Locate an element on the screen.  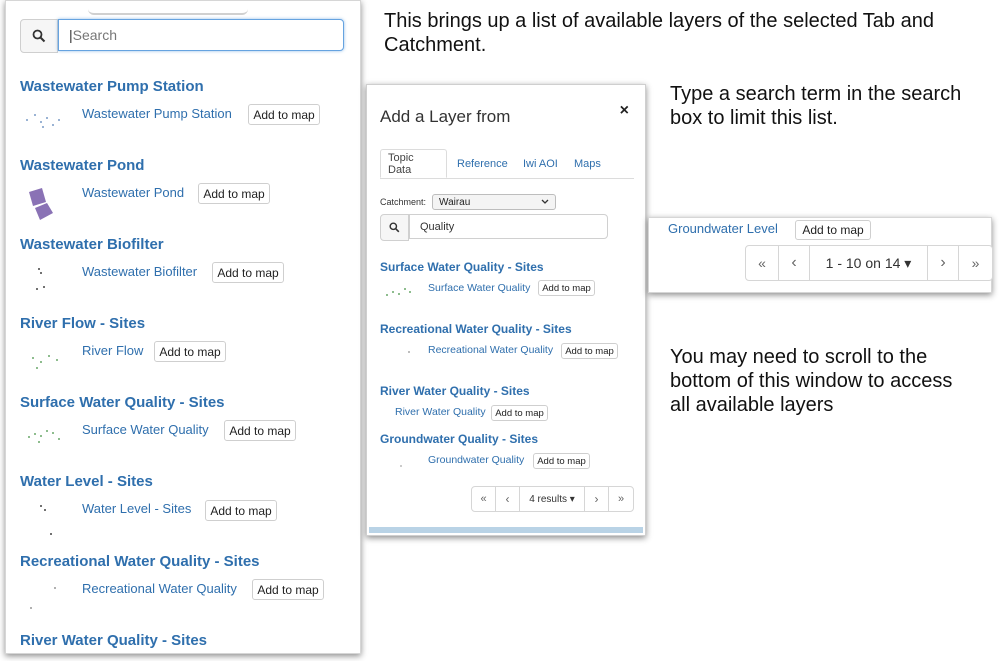
layer-link: Wastewater Pond is located at coordinates (133, 192).